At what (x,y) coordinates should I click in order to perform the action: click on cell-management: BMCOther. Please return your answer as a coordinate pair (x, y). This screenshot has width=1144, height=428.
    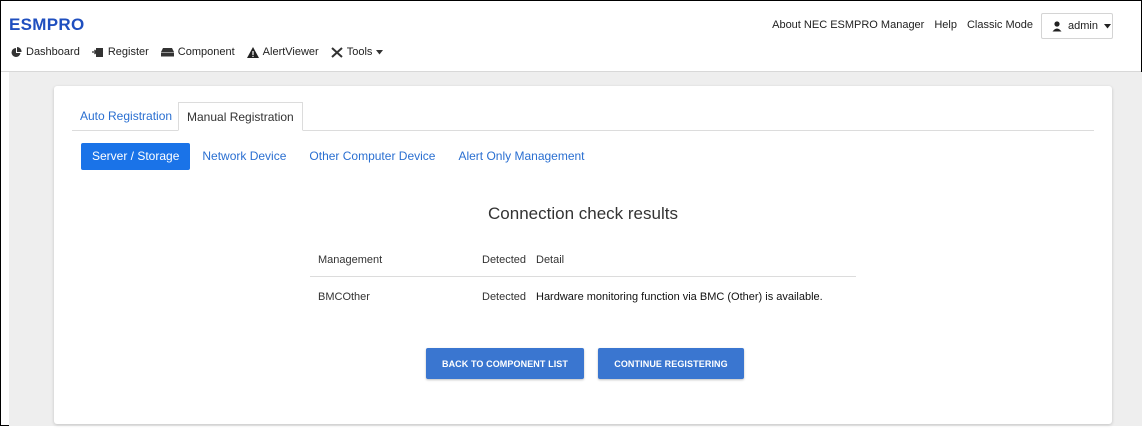
    Looking at the image, I should click on (344, 297).